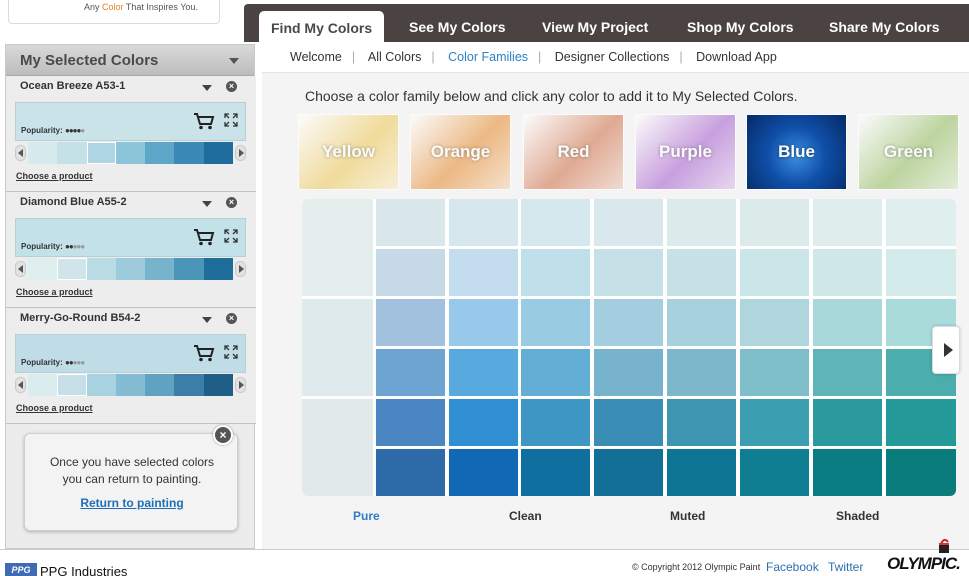 The height and width of the screenshot is (576, 969). I want to click on panel-header: My Selected Colors, so click(130, 60).